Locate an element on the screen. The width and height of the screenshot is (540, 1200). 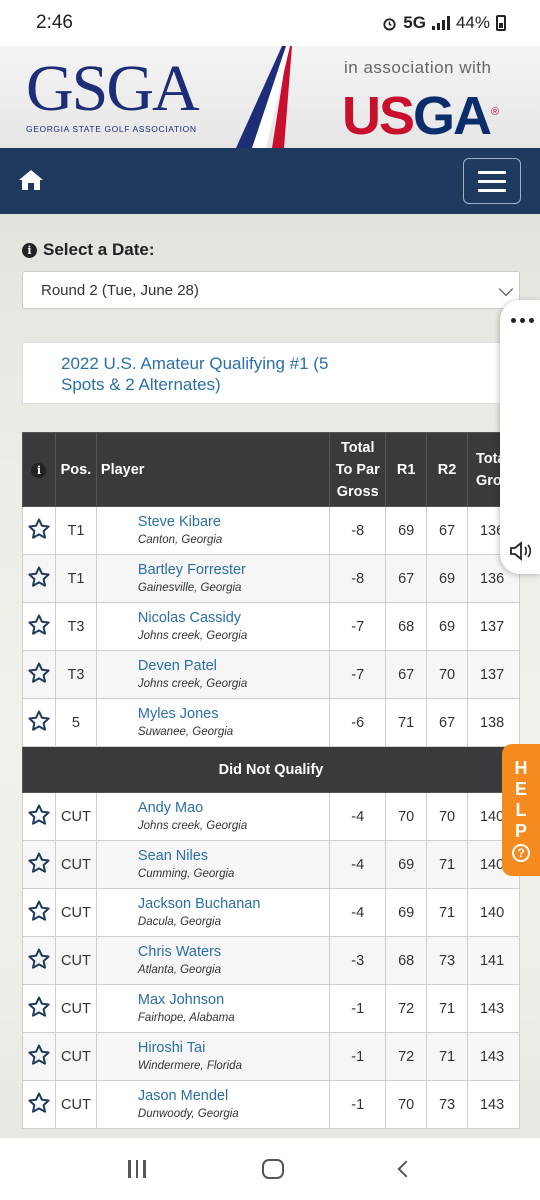
recents-icon is located at coordinates (137, 1169).